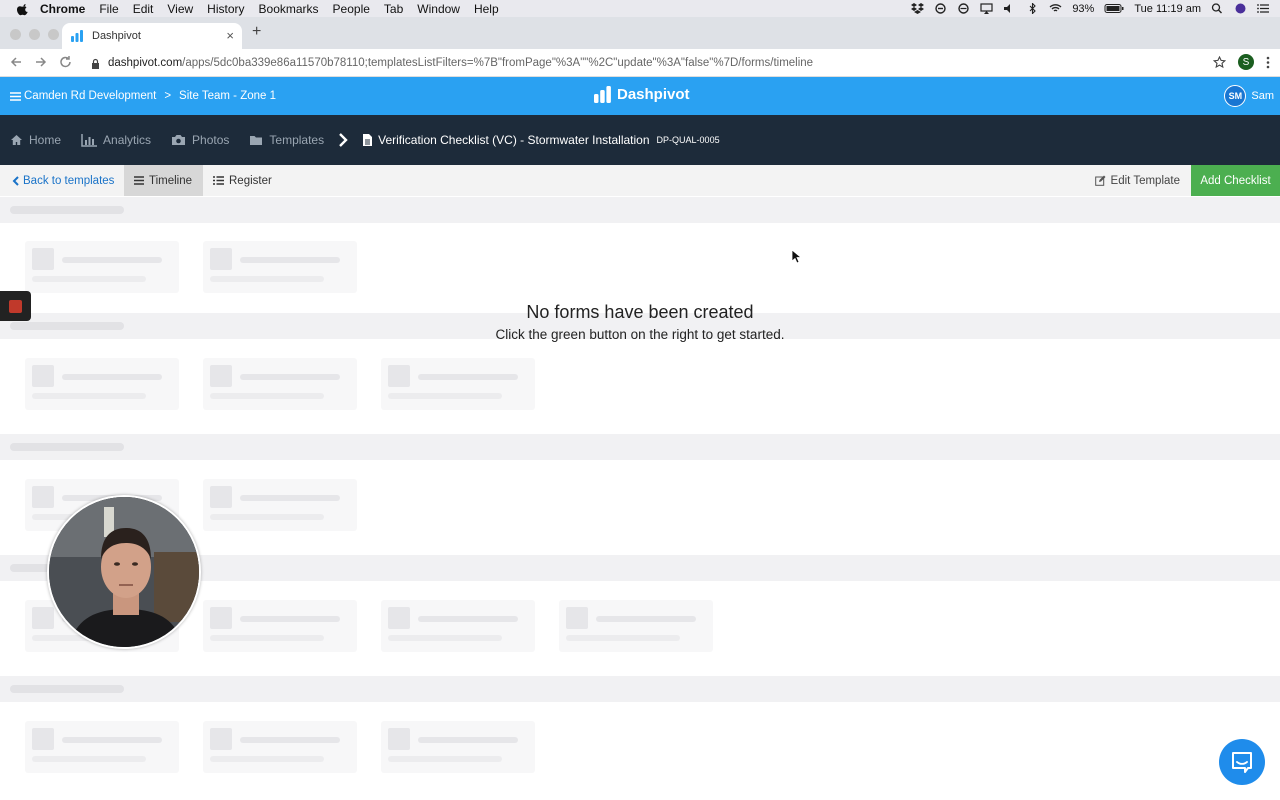 The height and width of the screenshot is (800, 1280). Describe the element at coordinates (653, 94) in the screenshot. I see `brand-name: Dashpivot` at that location.